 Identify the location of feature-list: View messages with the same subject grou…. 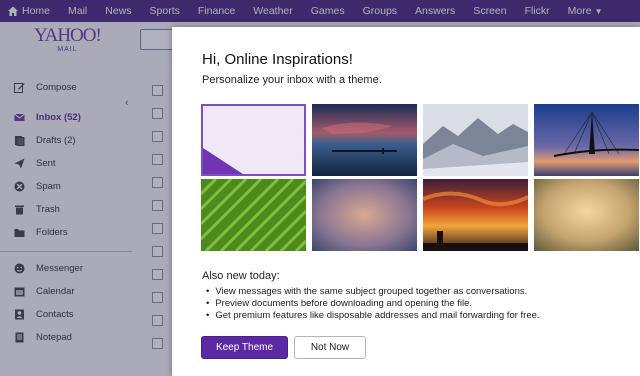
(373, 304).